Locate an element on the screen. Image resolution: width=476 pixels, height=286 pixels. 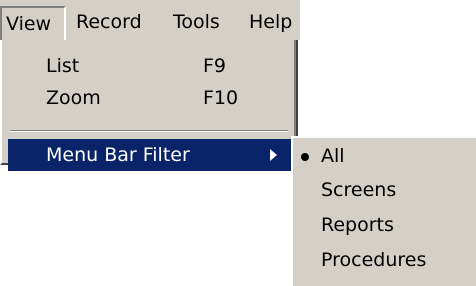
menu-bar: View Record Tools Help is located at coordinates (150, 20).